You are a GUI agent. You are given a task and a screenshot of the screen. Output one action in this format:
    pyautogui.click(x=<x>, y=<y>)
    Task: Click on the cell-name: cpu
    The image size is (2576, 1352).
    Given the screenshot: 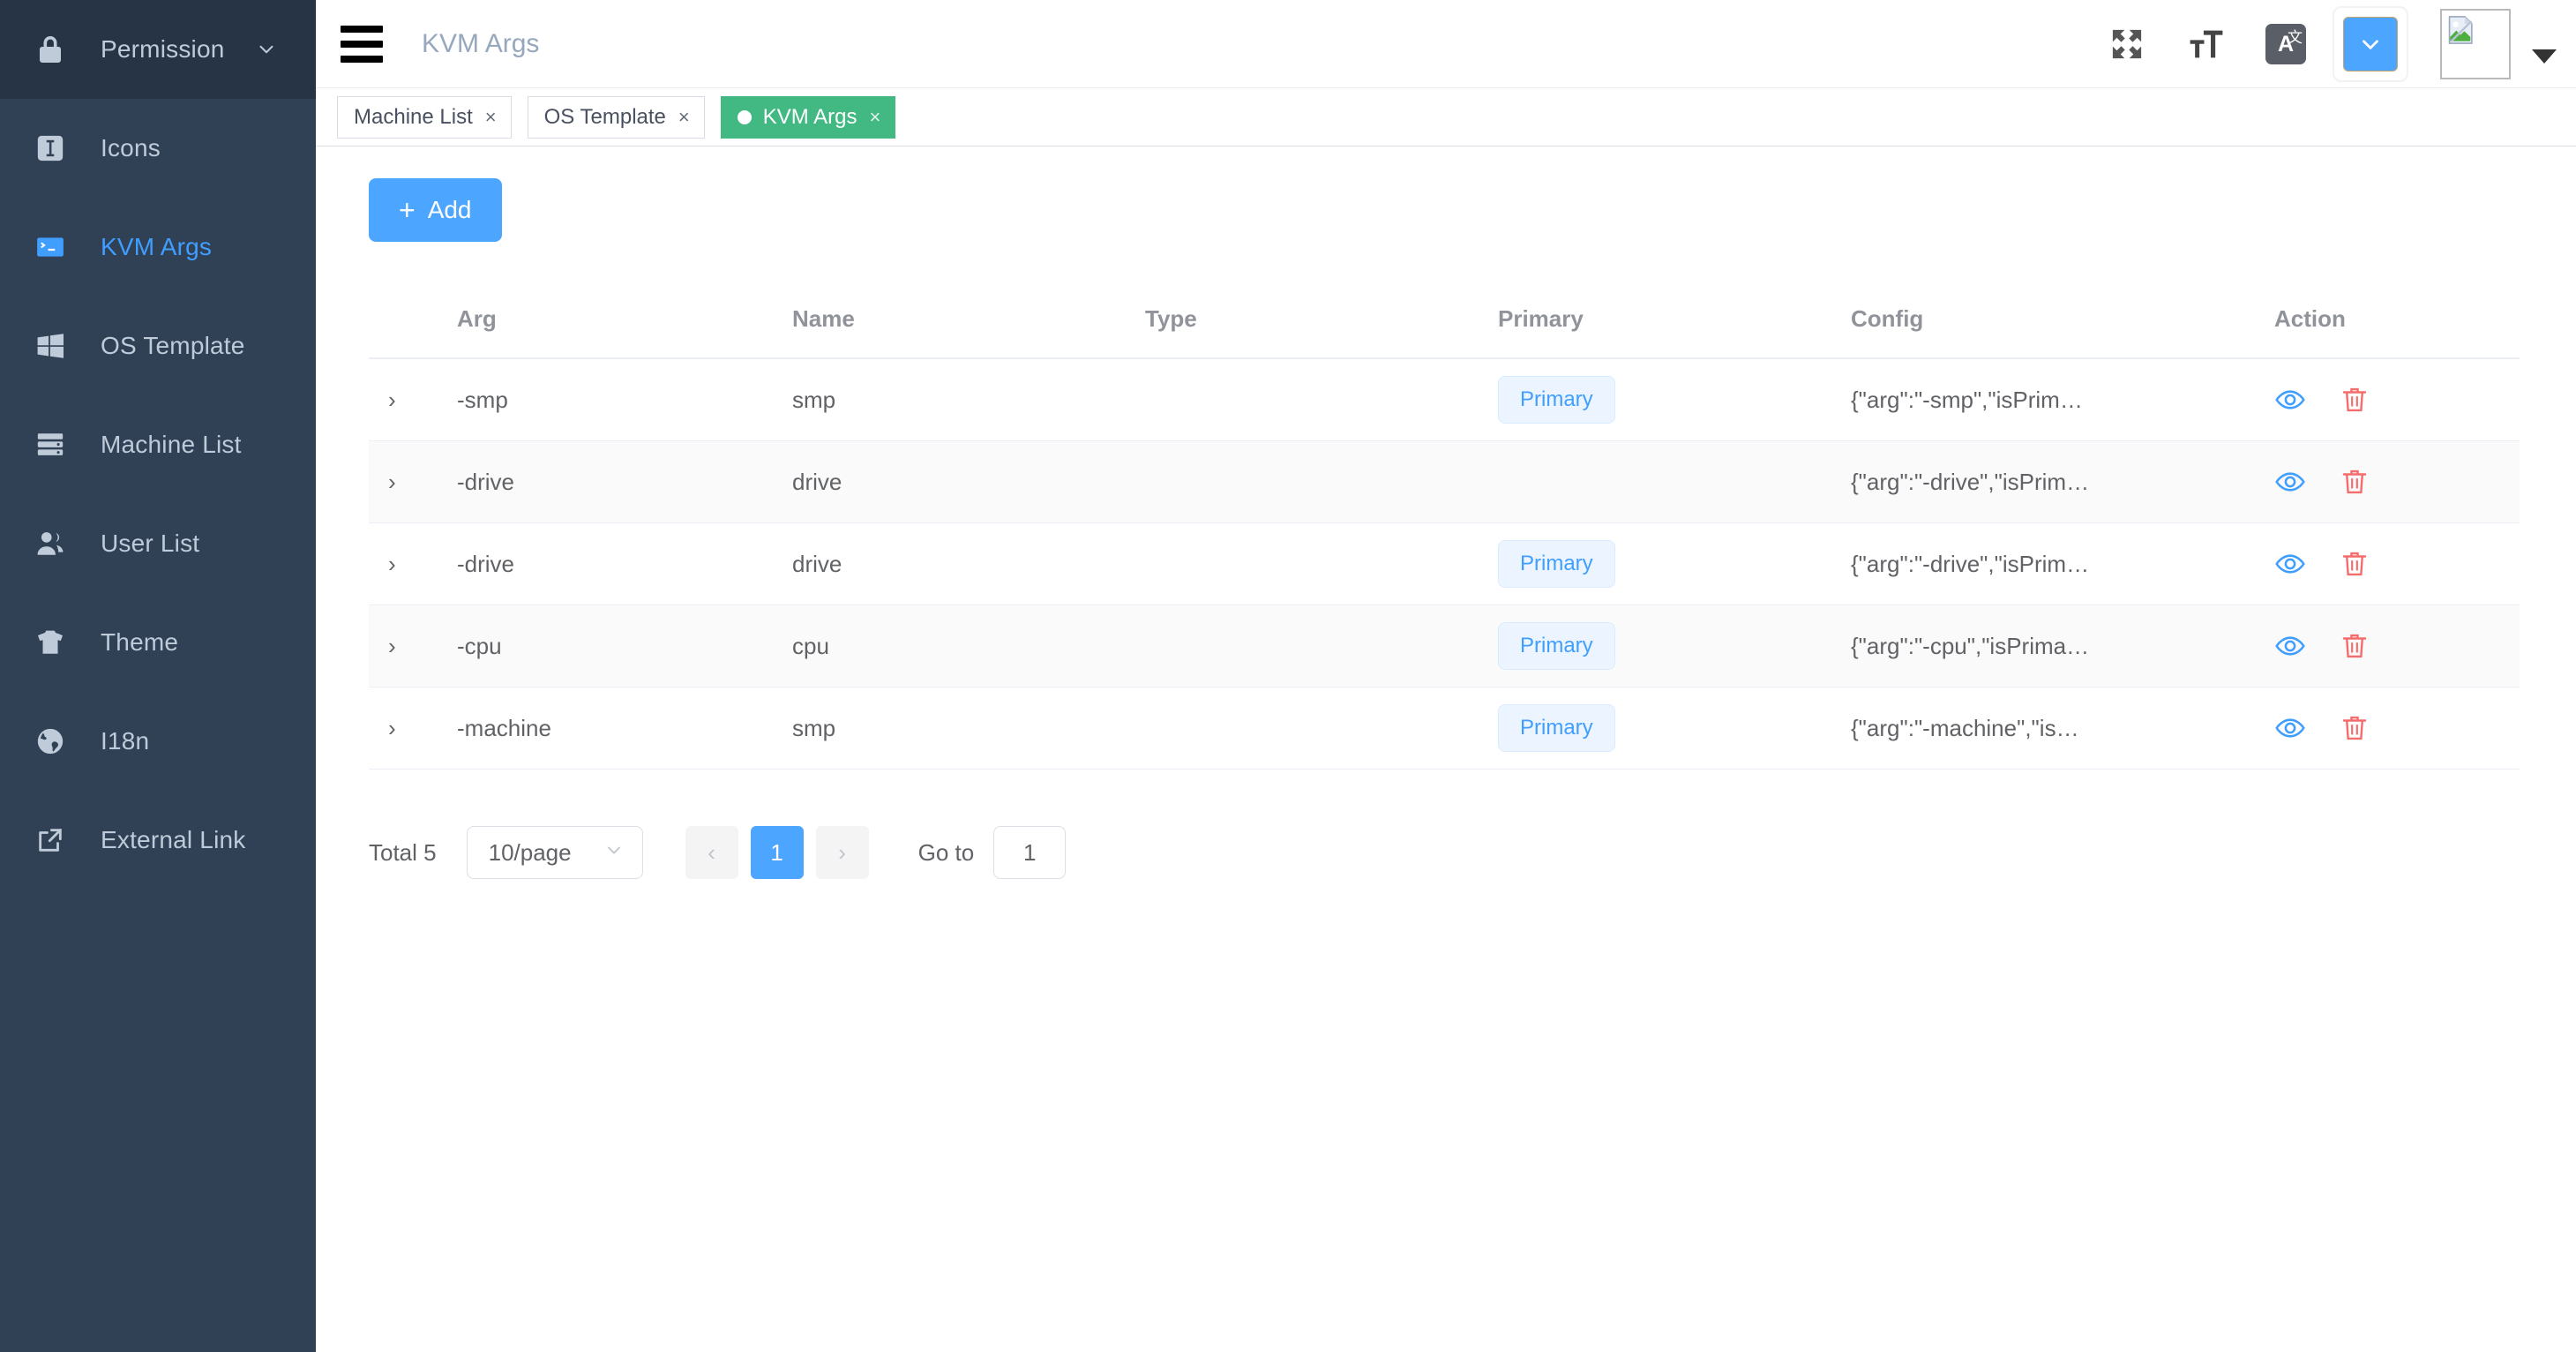 What is the action you would take?
    pyautogui.click(x=969, y=646)
    